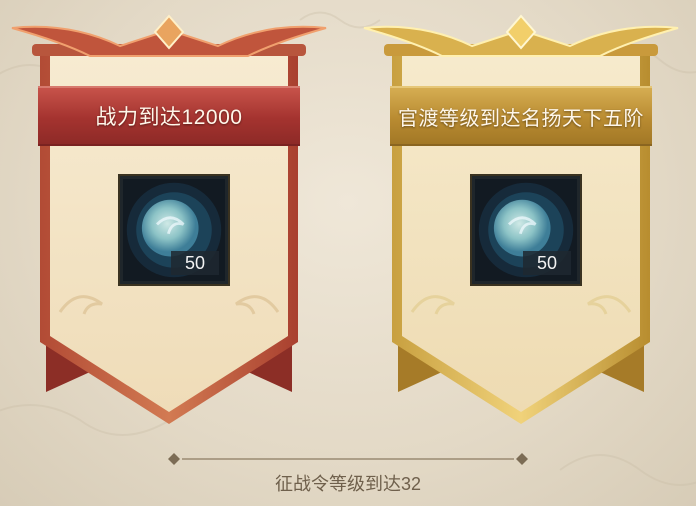 Image resolution: width=696 pixels, height=506 pixels. Describe the element at coordinates (348, 484) in the screenshot. I see `pass-level-requirement-label: 征战令等级到达32` at that location.